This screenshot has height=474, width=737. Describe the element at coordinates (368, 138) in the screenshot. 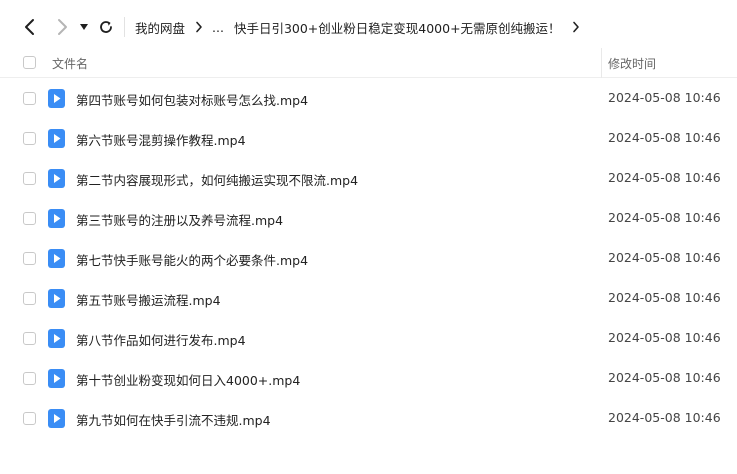

I see `file-row: 第六节账号混剪操作教程.mp4 2024-05-08 10:46` at that location.